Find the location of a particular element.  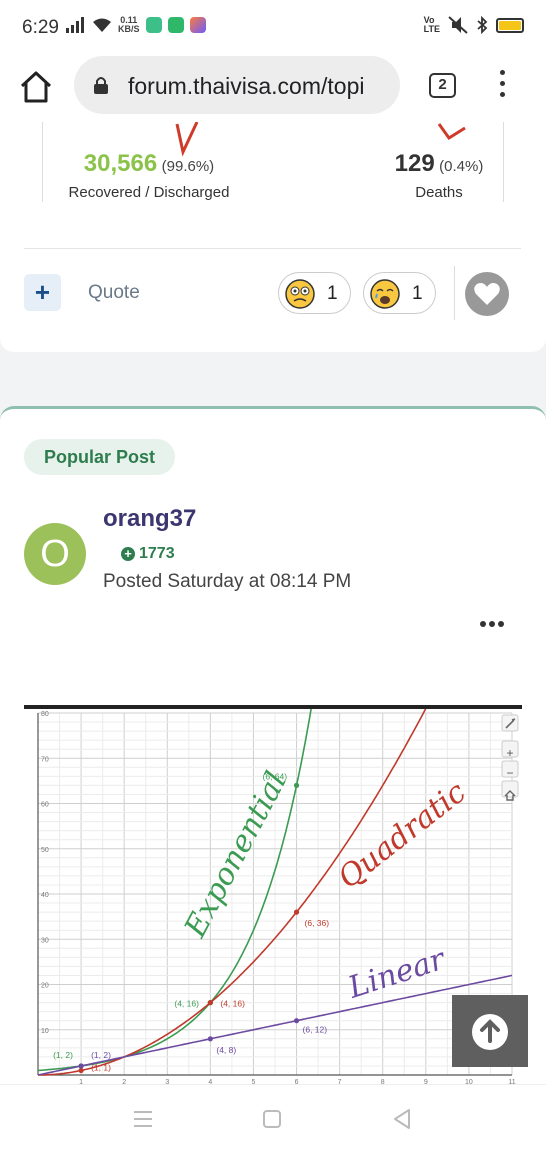

popular-post-badge: Popular Post is located at coordinates (99, 457).